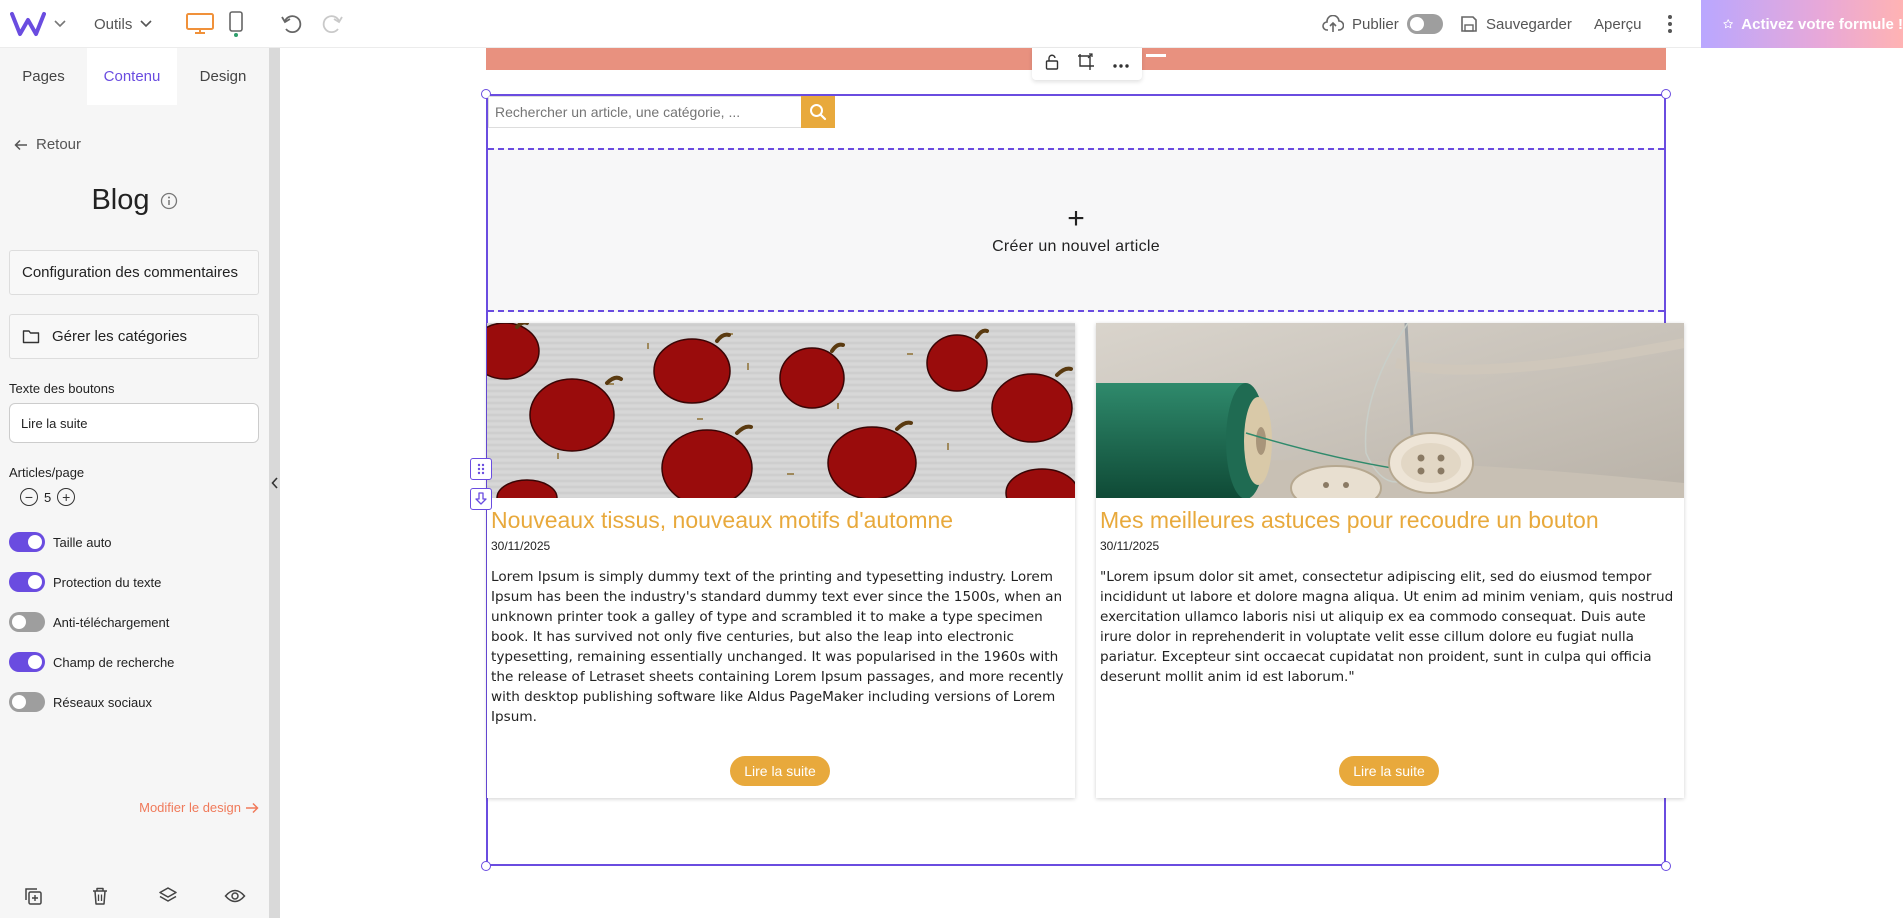  Describe the element at coordinates (1529, 24) in the screenshot. I see `save-label: Sauvegarder` at that location.